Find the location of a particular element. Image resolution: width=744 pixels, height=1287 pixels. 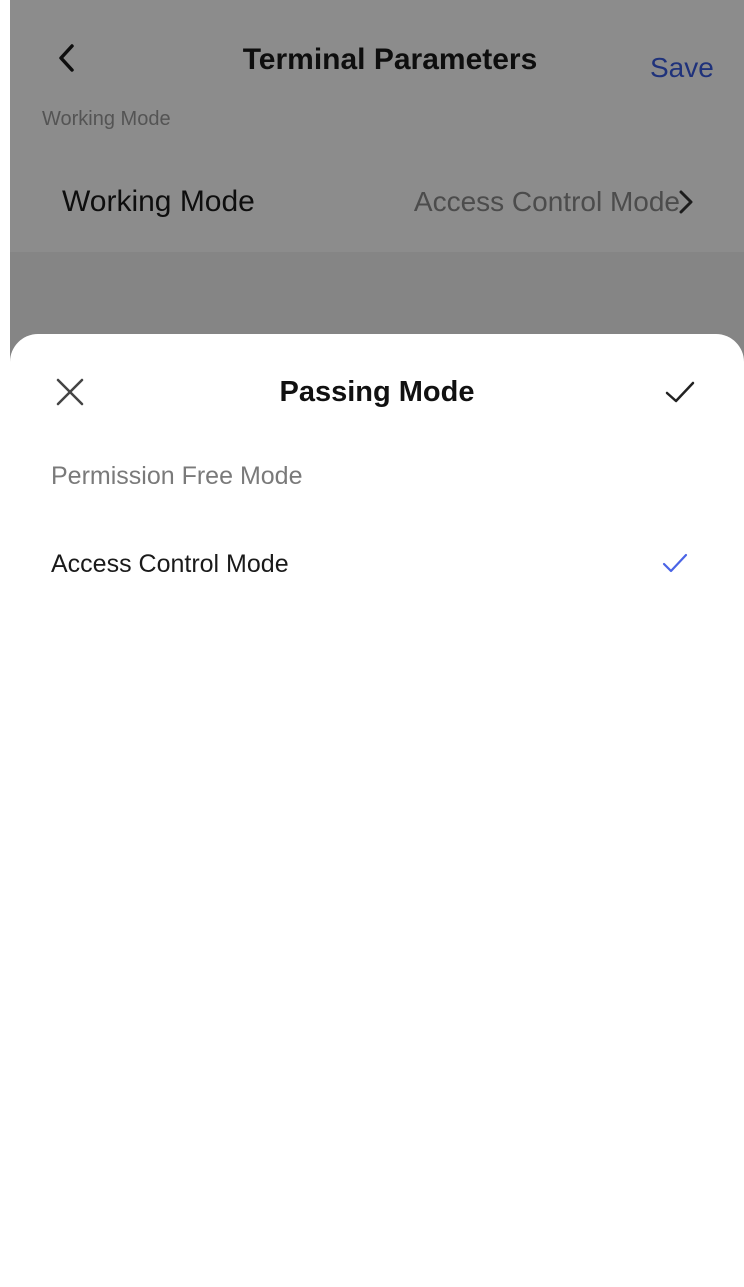

close-icon is located at coordinates (70, 392).